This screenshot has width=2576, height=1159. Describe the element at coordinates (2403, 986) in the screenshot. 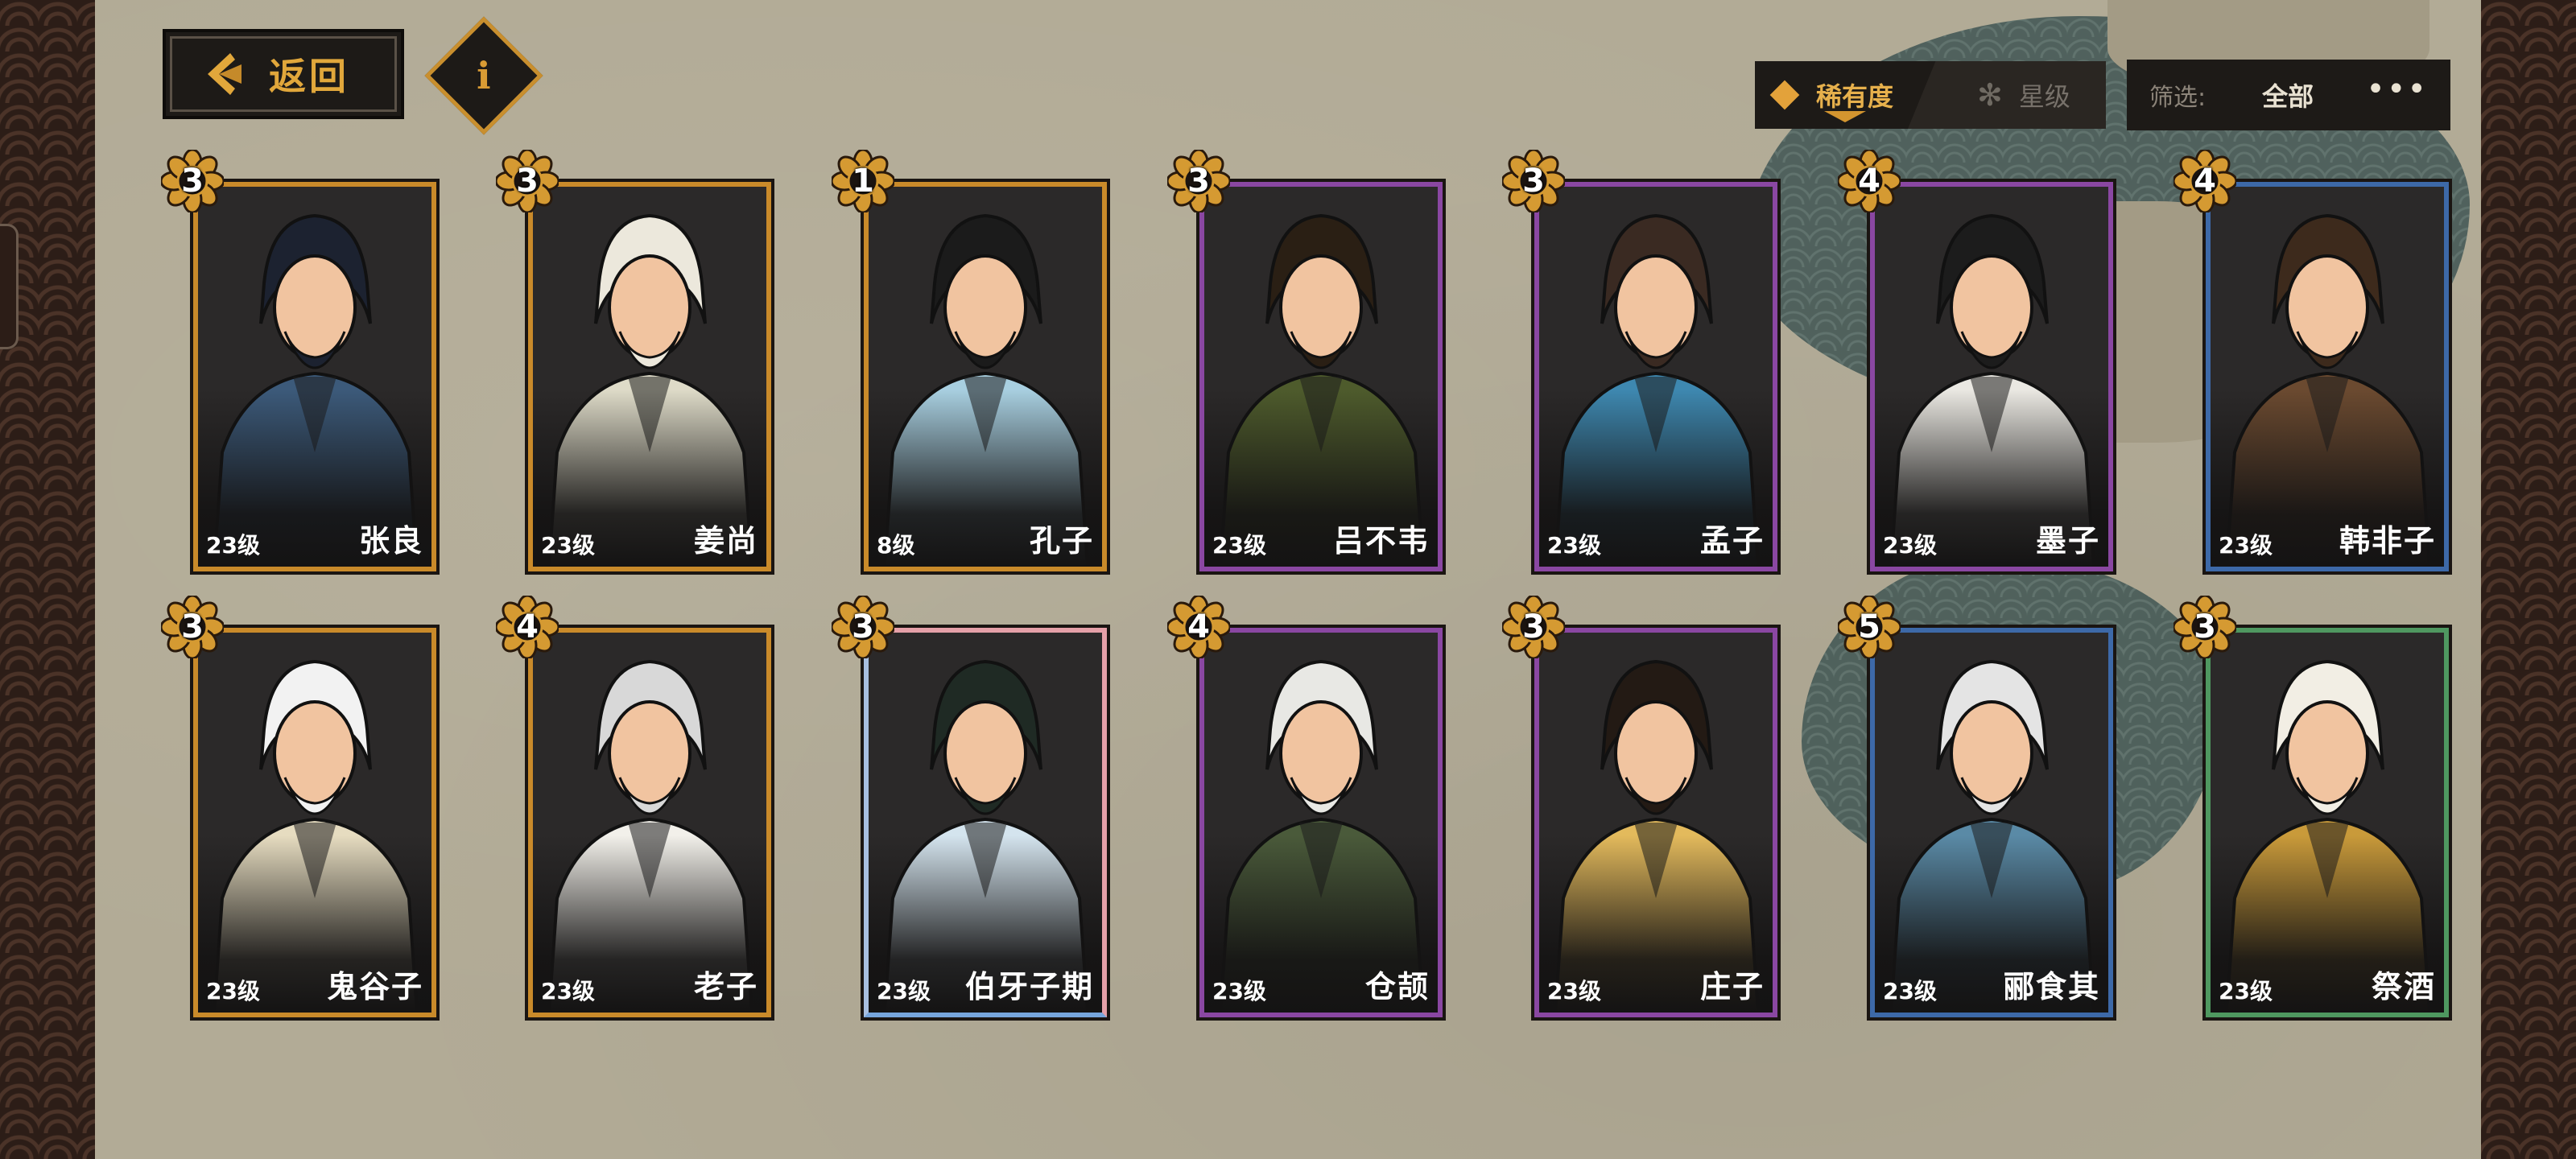

I see `character-name: 祭酒` at that location.